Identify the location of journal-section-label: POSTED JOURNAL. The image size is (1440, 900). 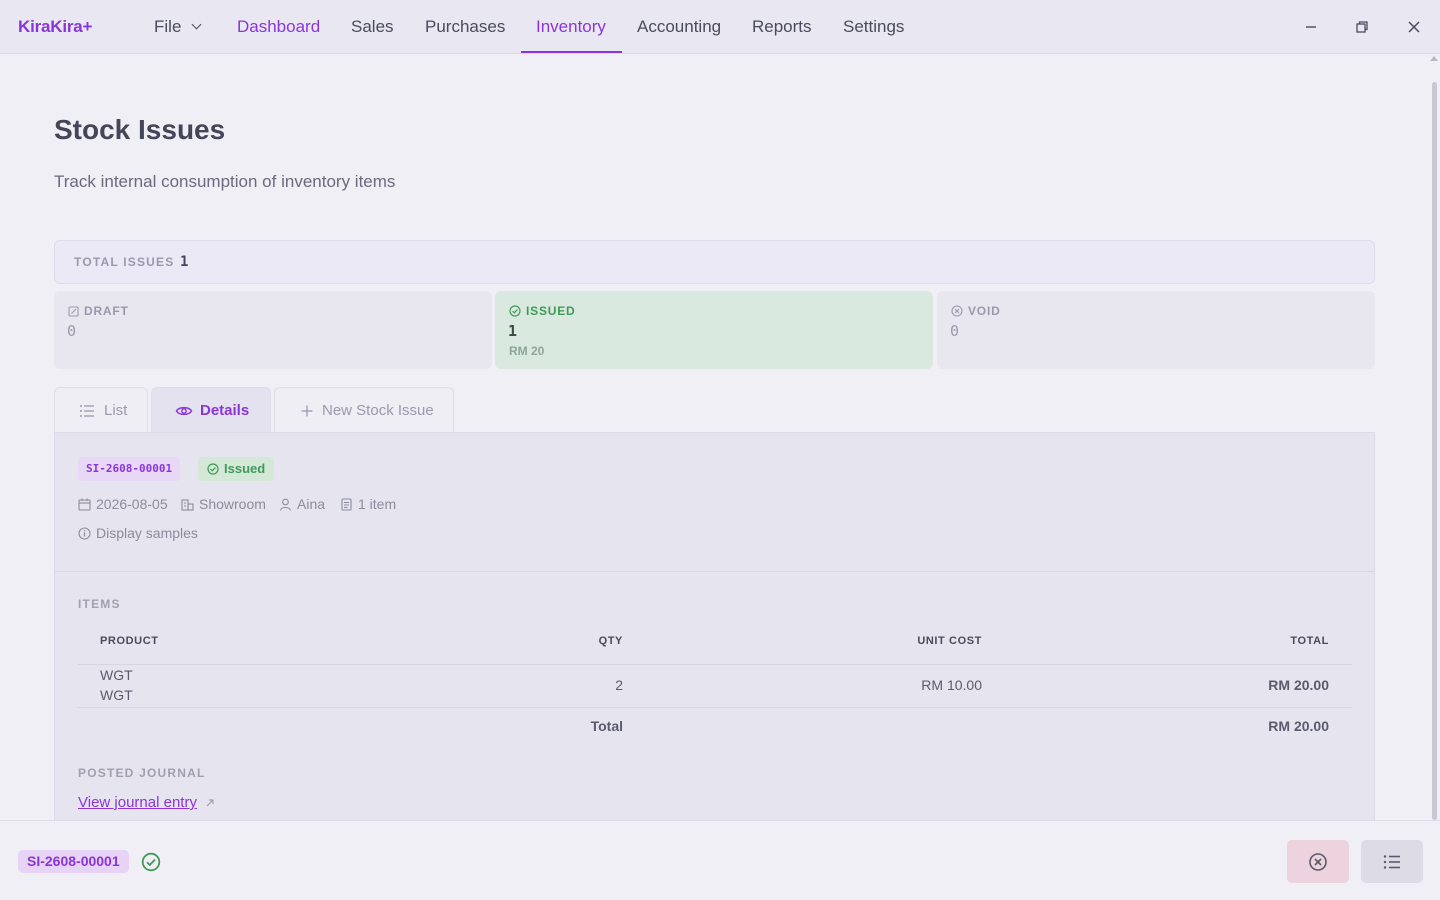
(142, 773).